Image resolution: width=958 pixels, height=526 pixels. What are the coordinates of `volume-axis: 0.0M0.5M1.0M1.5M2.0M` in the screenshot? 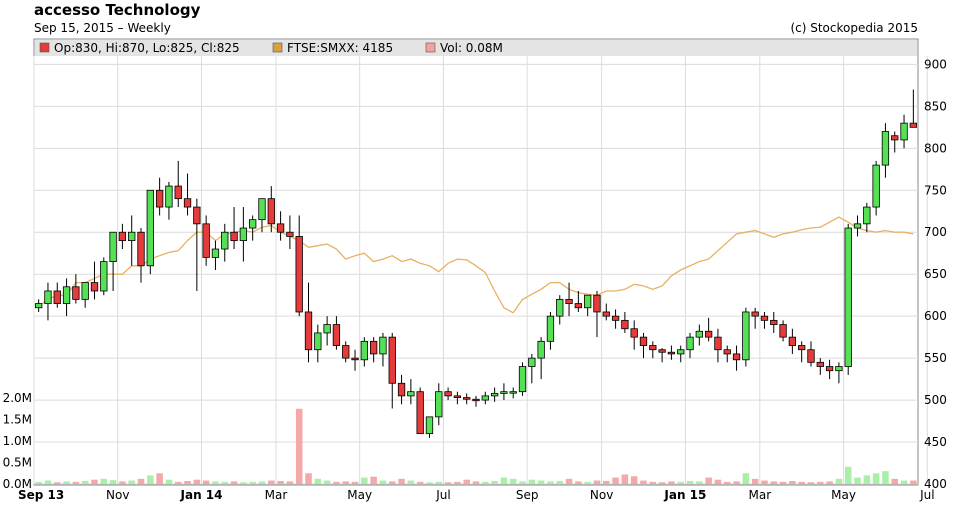 It's located at (17, 441).